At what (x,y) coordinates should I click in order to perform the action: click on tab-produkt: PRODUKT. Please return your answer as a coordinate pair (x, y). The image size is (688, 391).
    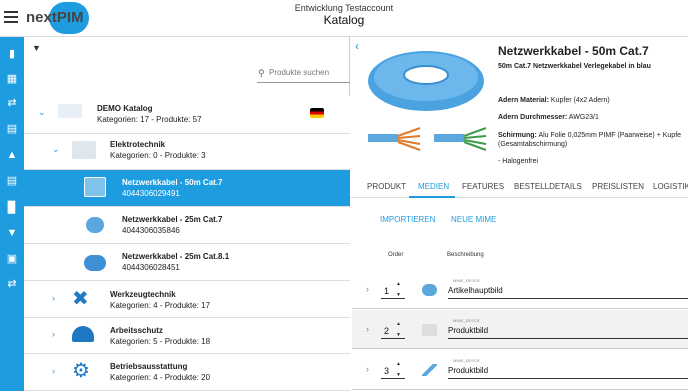
    Looking at the image, I should click on (386, 186).